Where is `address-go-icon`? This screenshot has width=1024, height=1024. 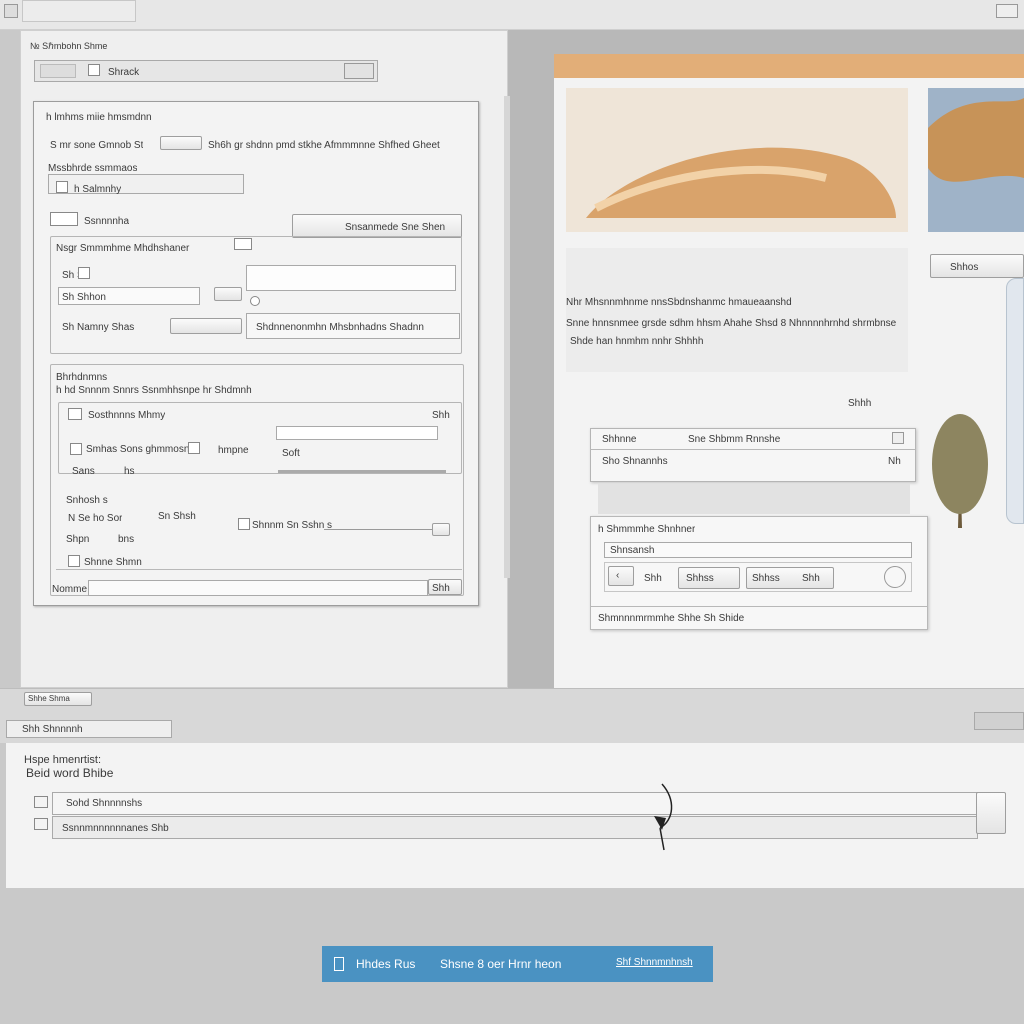
address-go-icon is located at coordinates (359, 71).